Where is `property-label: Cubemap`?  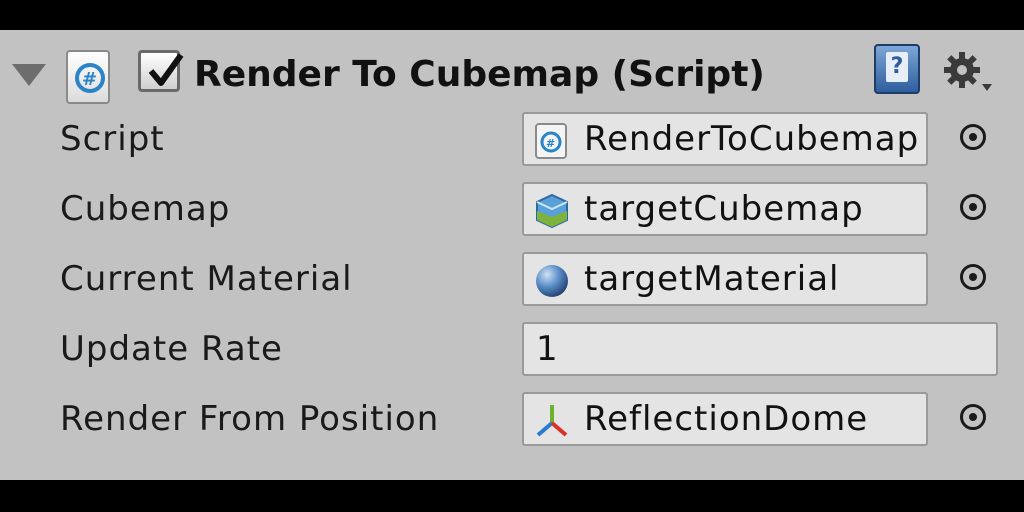
property-label: Cubemap is located at coordinates (145, 209).